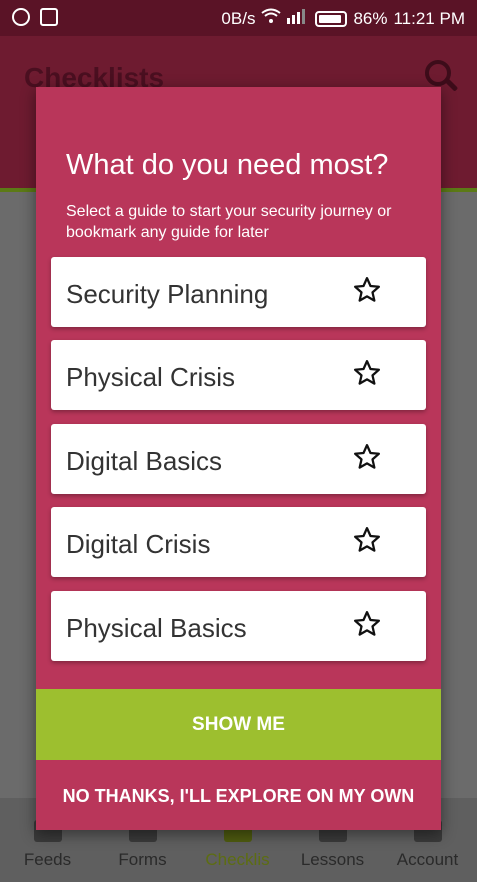 The image size is (477, 882). I want to click on guide-card-physical-basics: Physical Basics, so click(238, 626).